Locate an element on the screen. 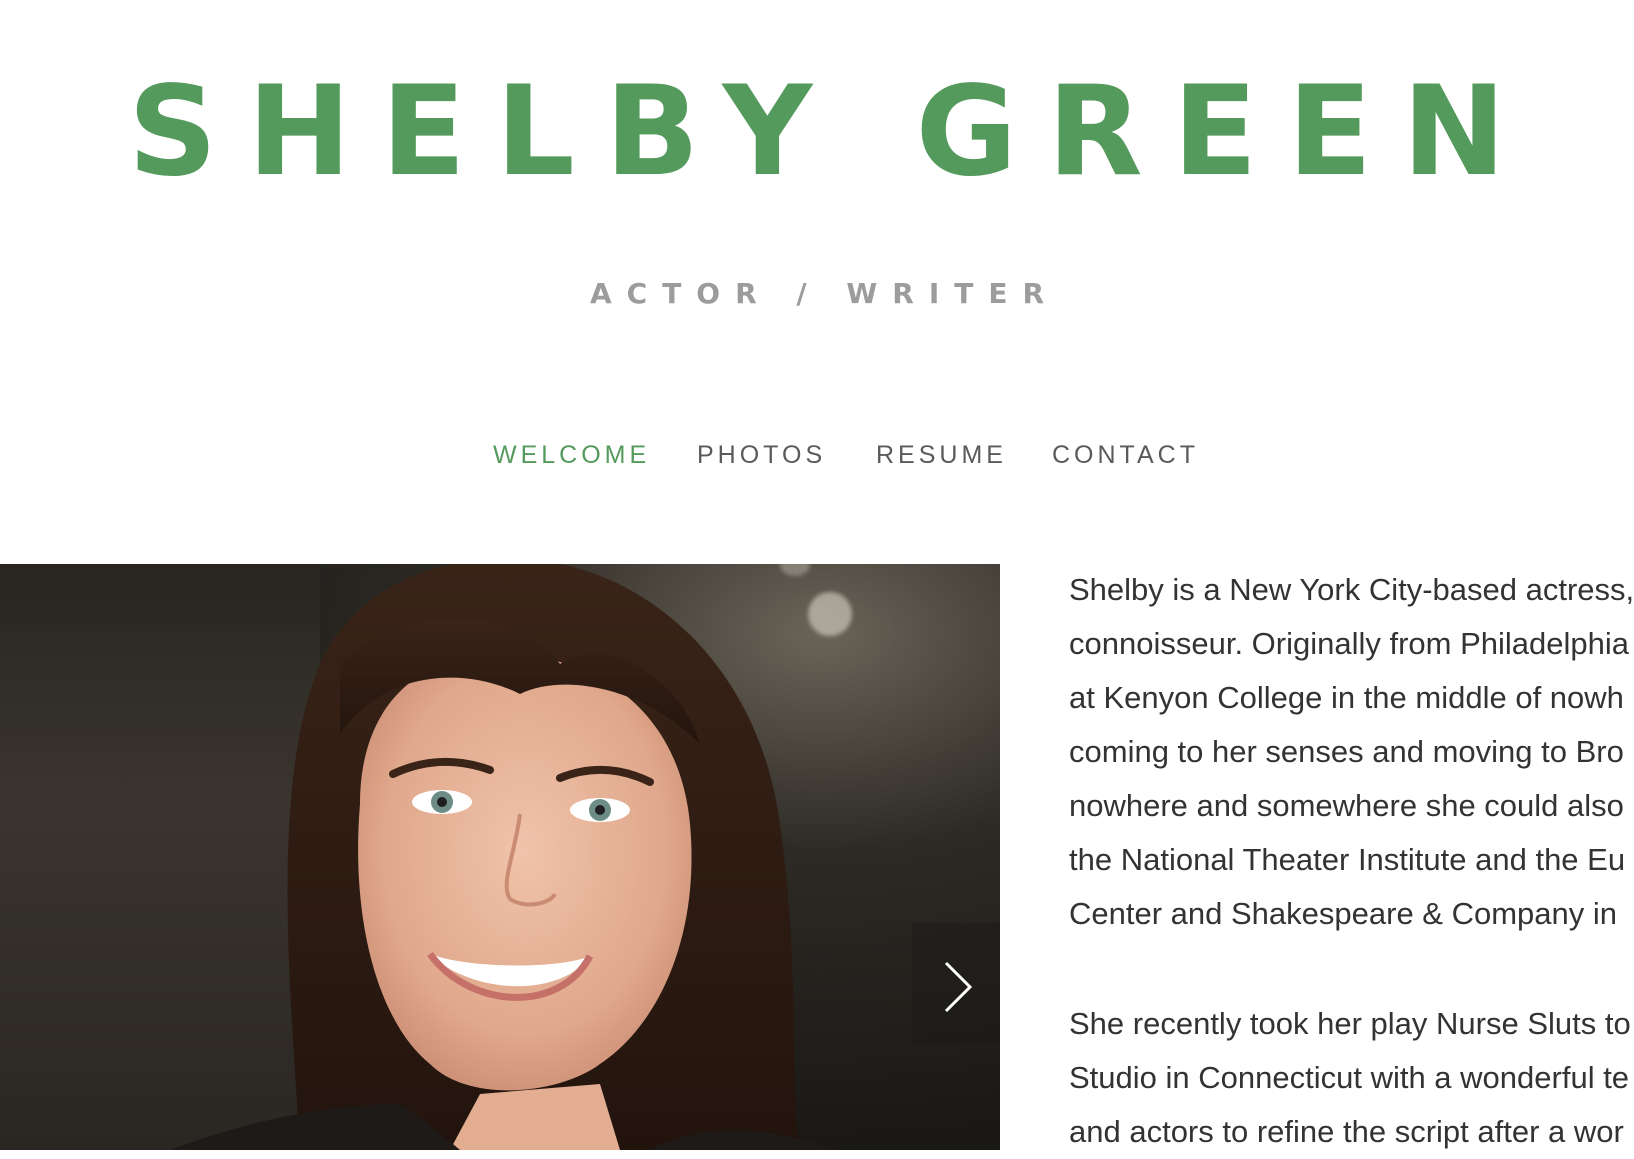 This screenshot has height=1159, width=1634. nav-item-photos: PHOTOS is located at coordinates (761, 455).